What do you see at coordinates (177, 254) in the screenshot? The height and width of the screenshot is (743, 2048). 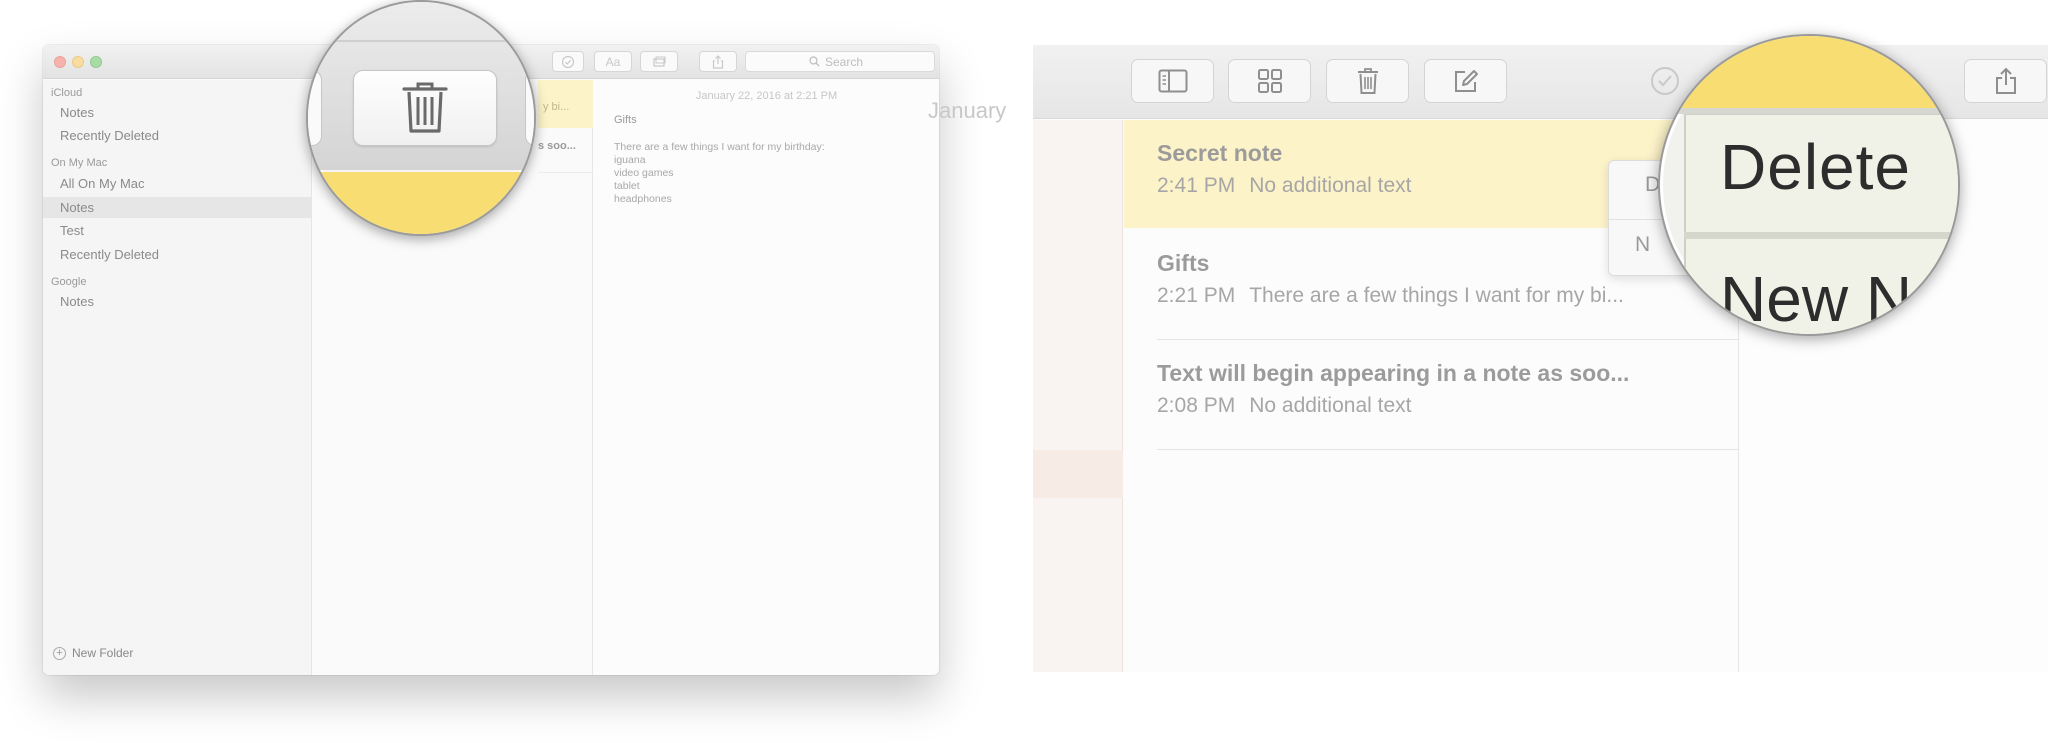 I see `sidebar-item-mac-recently-deleted: Recently Deleted` at bounding box center [177, 254].